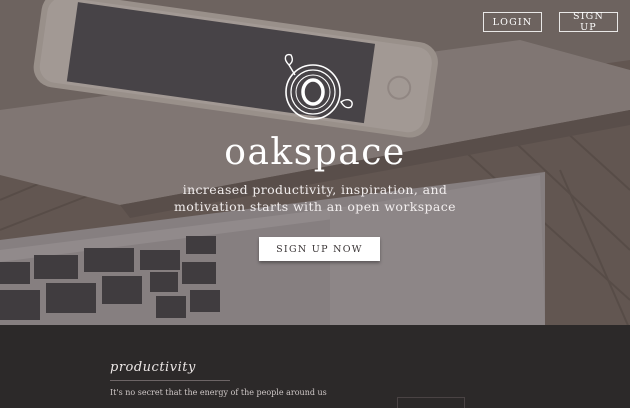 The image size is (630, 408). I want to click on brand-wordmark: oakspace, so click(315, 152).